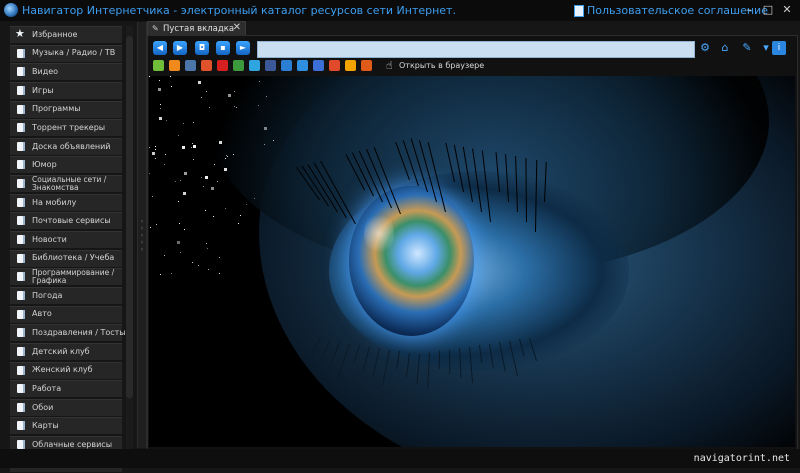 The width and height of the screenshot is (800, 473). What do you see at coordinates (155, 28) in the screenshot?
I see `tab-pin-icon: ✎` at bounding box center [155, 28].